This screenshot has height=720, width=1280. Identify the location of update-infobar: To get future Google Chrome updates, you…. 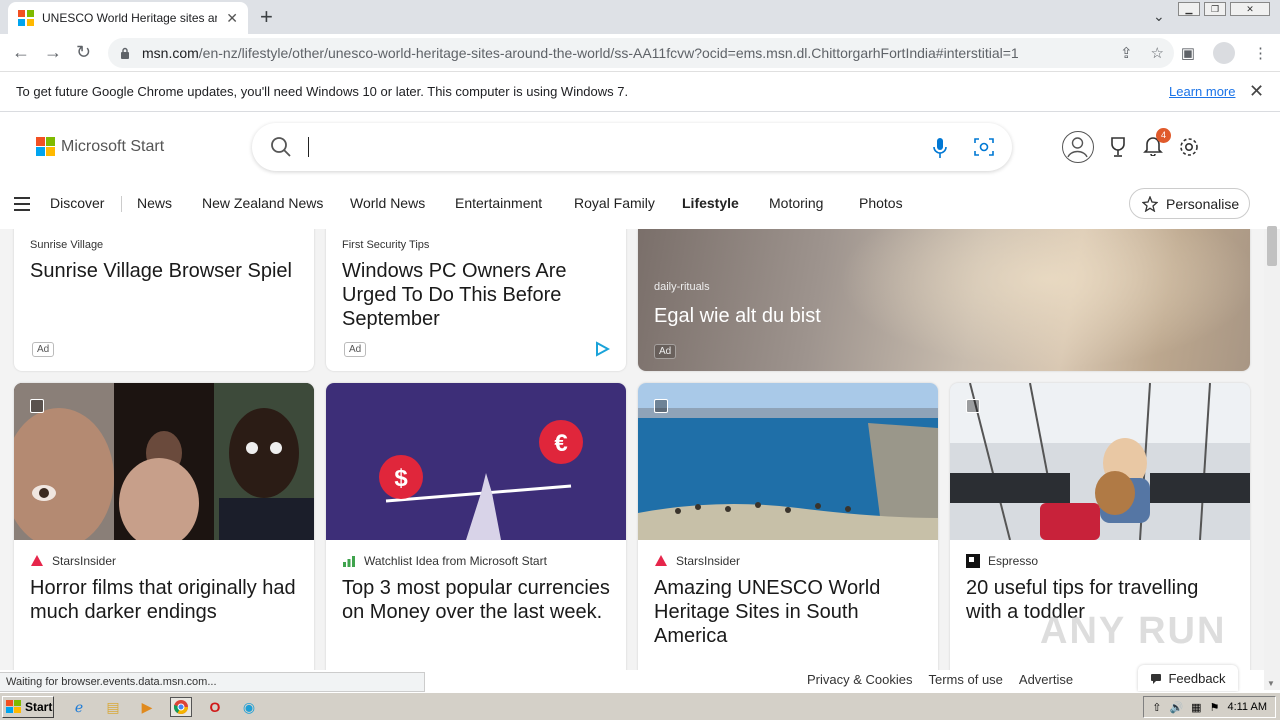
(640, 92).